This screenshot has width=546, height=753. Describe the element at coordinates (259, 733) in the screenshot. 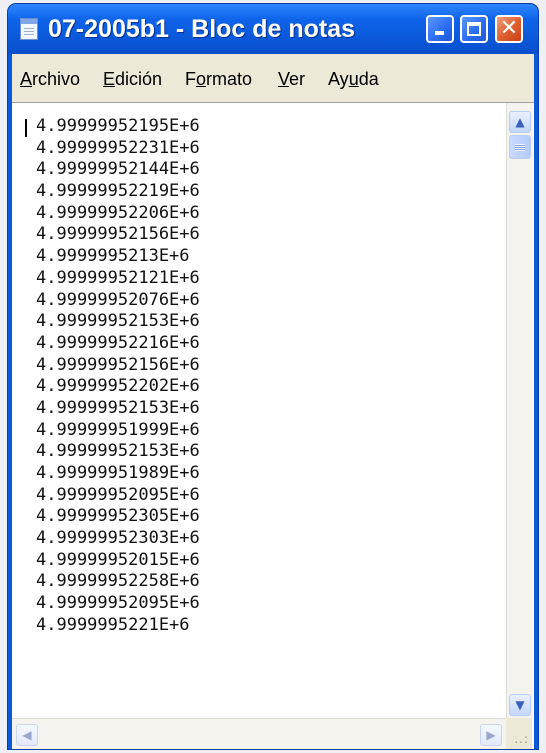

I see `horizontal-scrollbar: ◀ ▶` at that location.